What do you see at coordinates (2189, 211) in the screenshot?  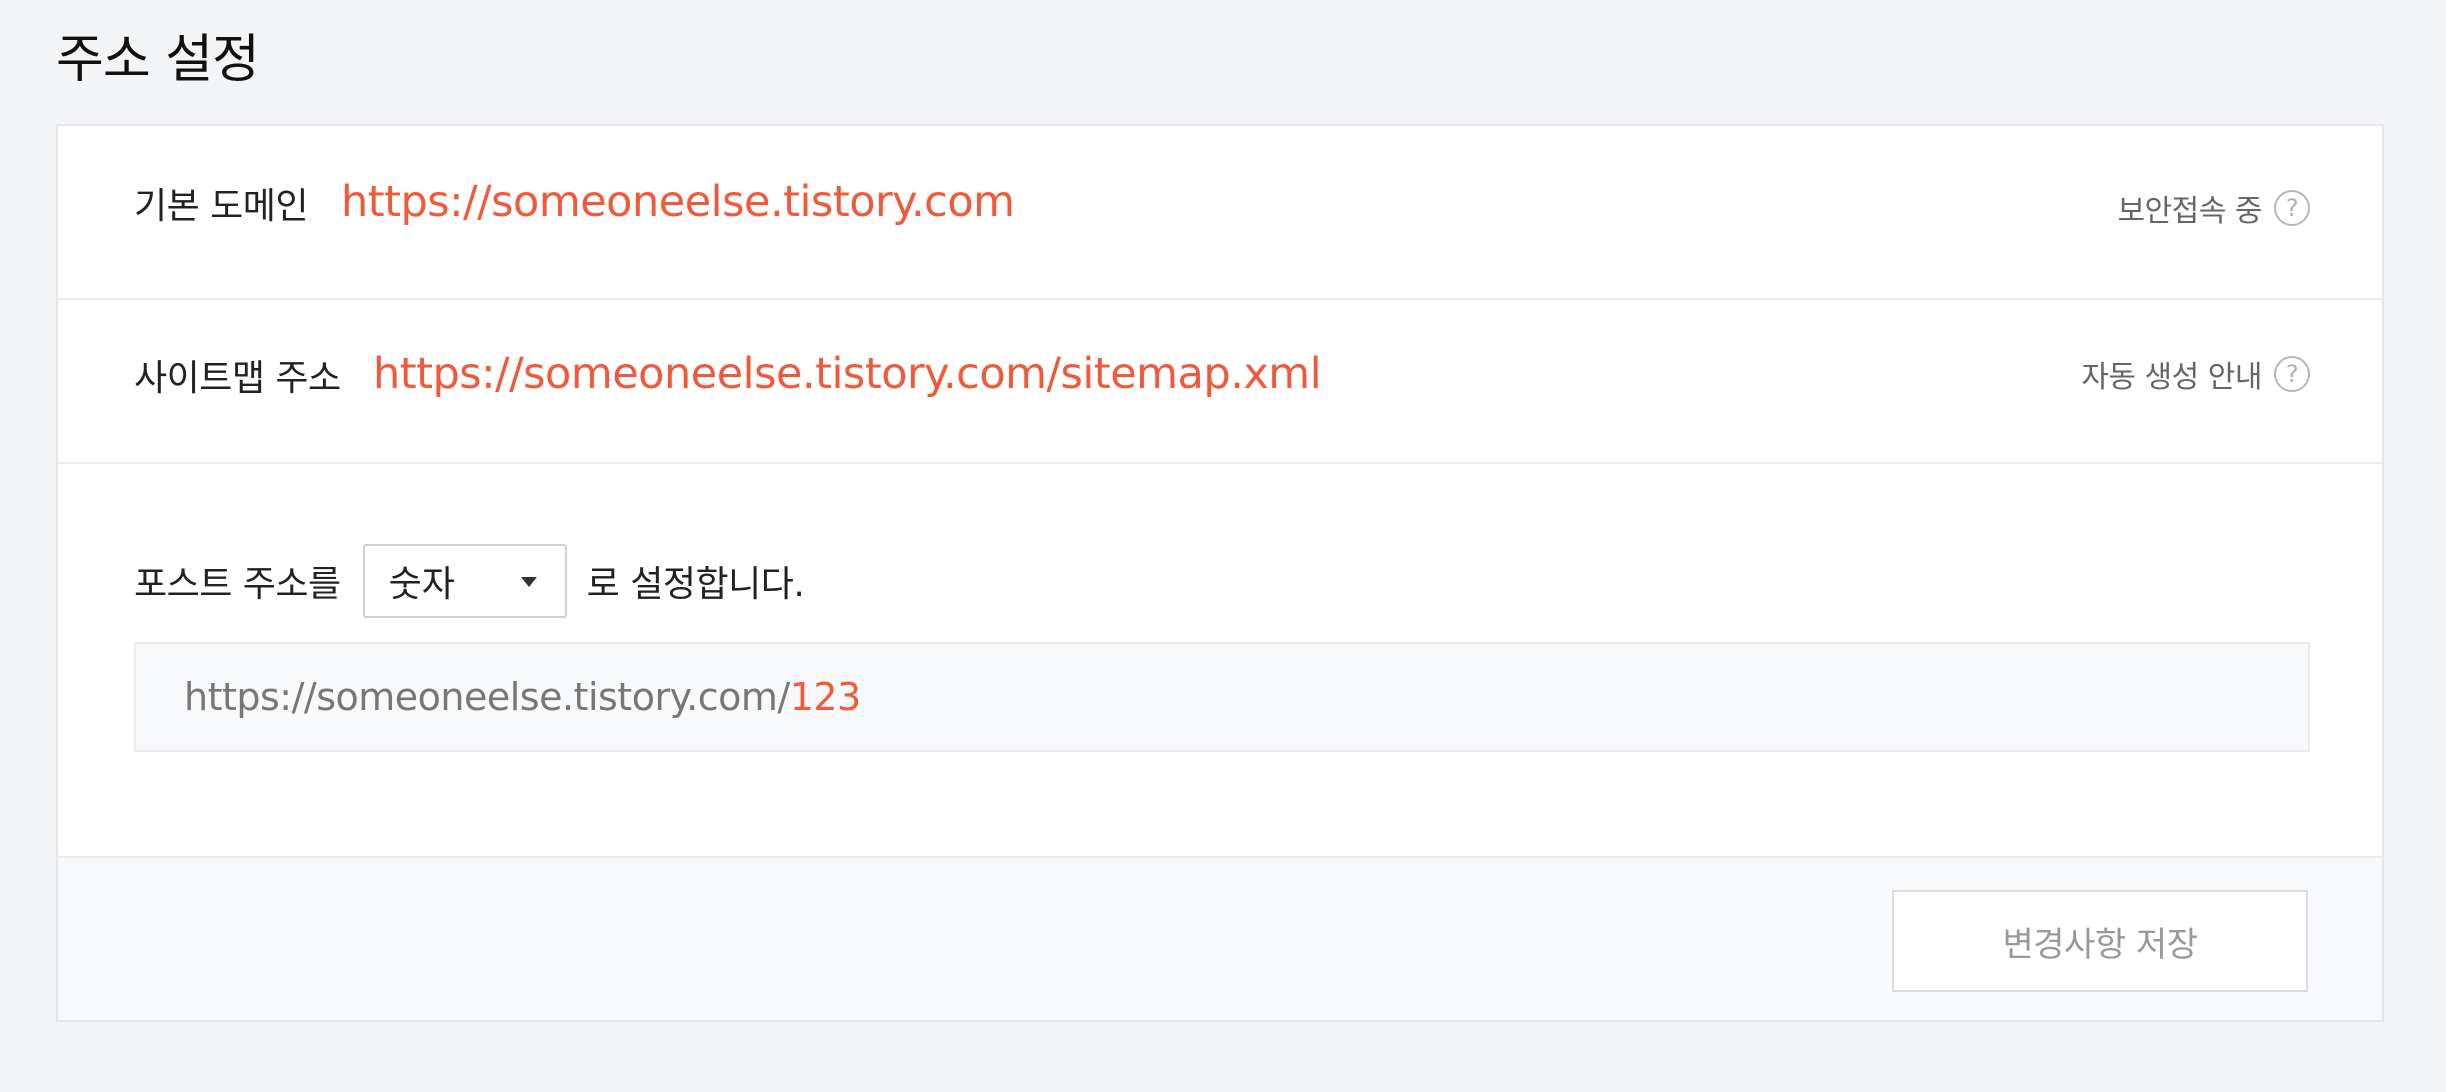 I see `secure-connection-text: 보안접속 중` at bounding box center [2189, 211].